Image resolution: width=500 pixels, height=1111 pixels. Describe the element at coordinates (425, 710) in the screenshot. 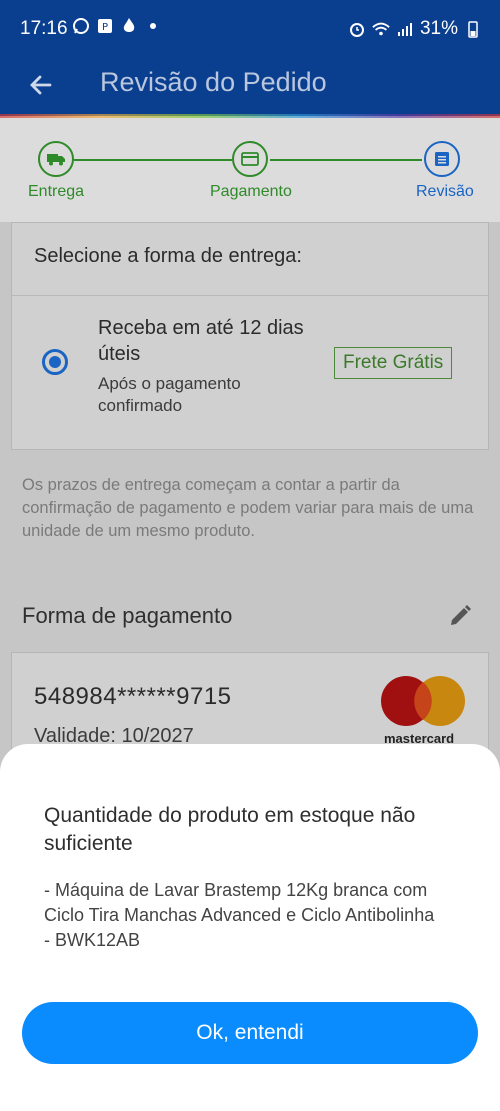

I see `mastercard-logo: mastercard` at that location.